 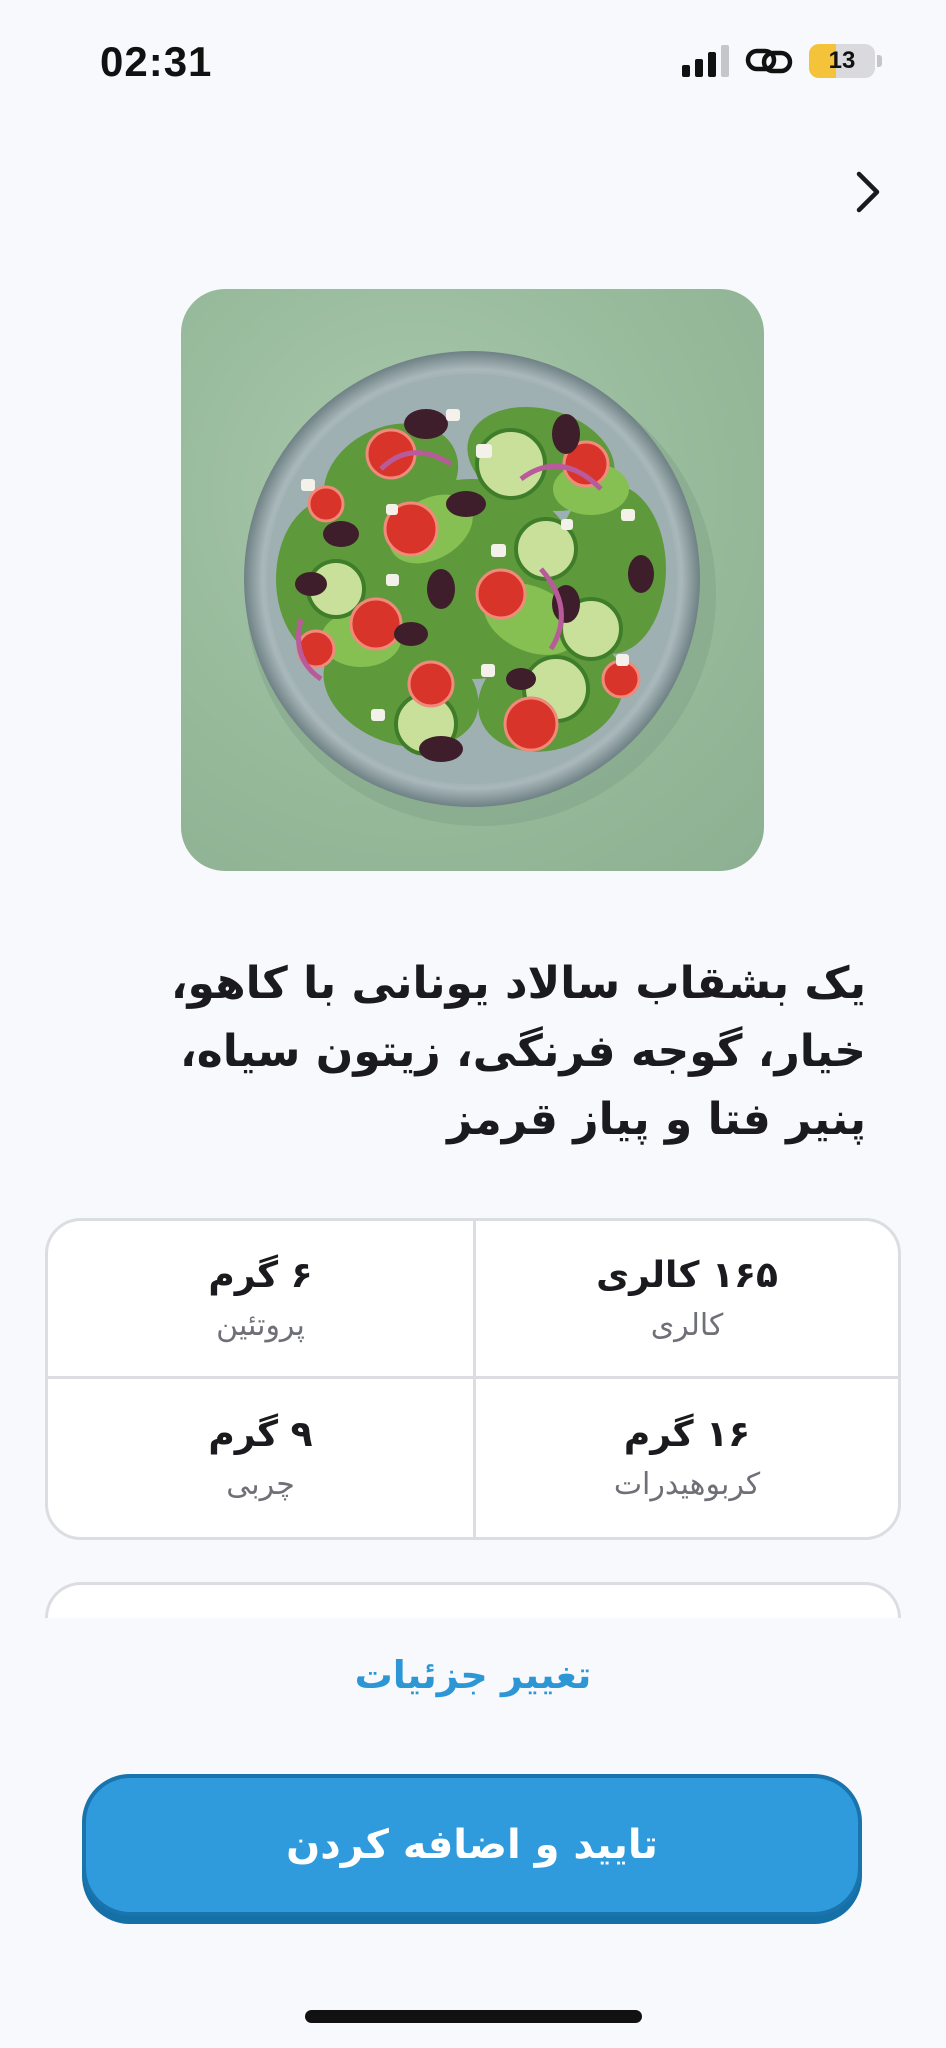 I want to click on salad-bowl-illustration, so click(x=480, y=588).